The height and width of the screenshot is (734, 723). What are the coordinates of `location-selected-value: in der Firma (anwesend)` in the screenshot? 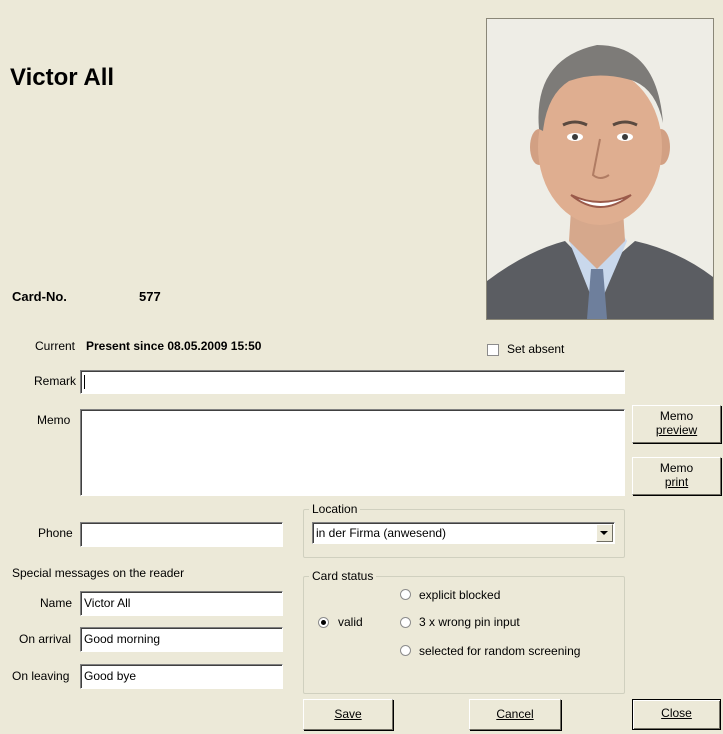 It's located at (381, 533).